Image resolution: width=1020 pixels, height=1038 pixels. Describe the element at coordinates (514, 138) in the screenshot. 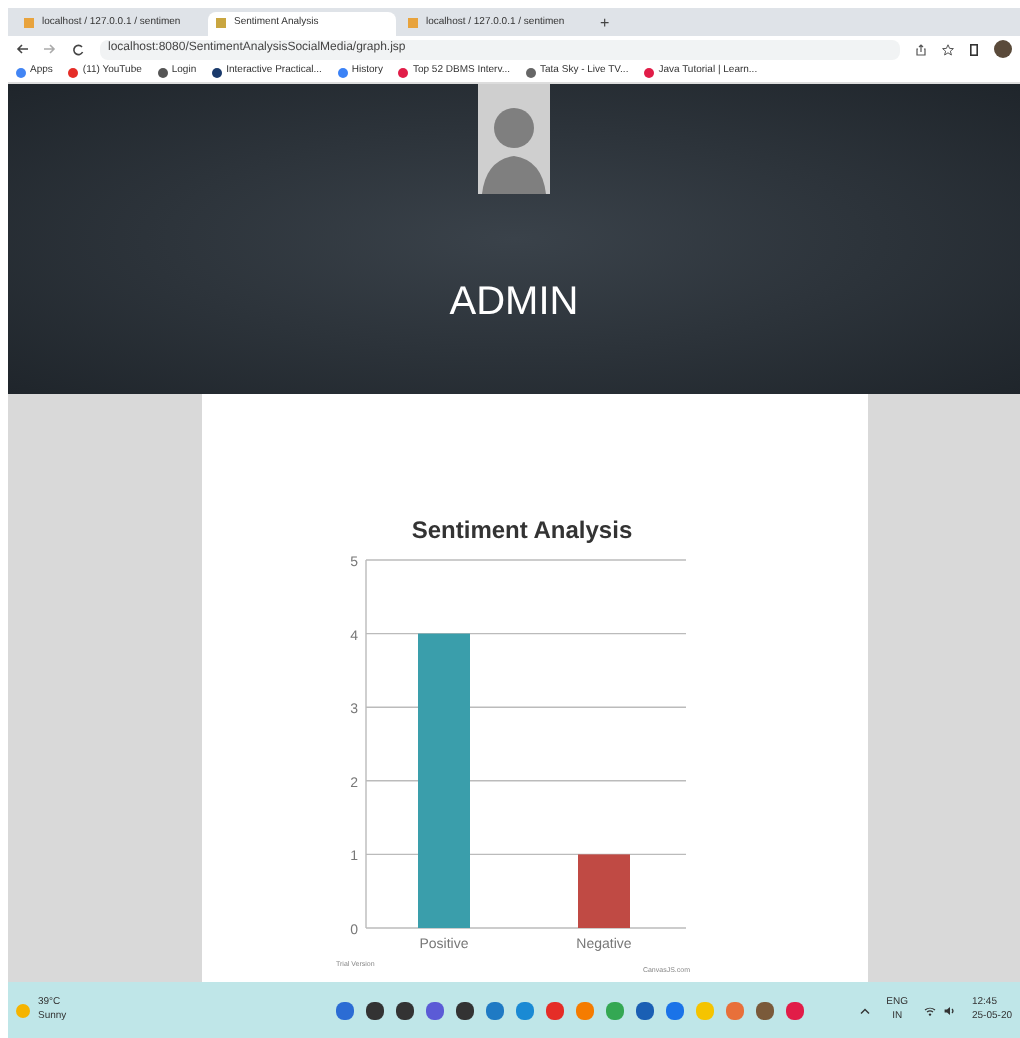

I see `user-silhouette-icon` at that location.